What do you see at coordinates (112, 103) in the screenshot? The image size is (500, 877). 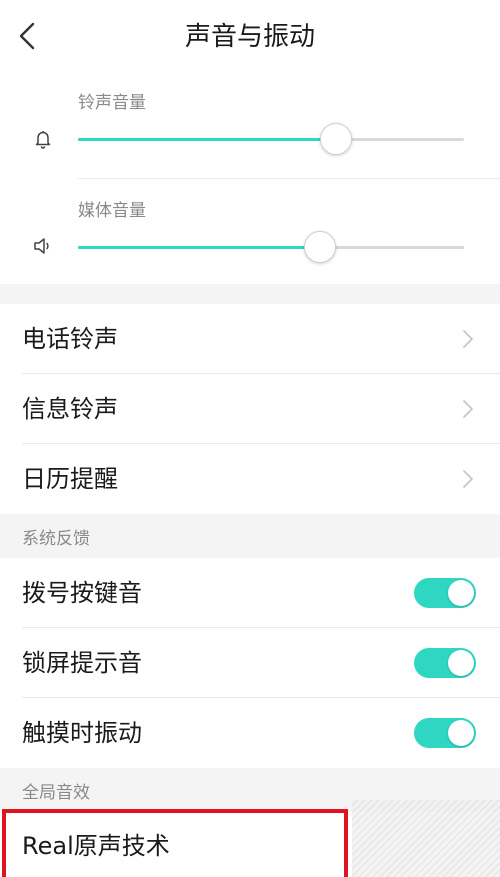 I see `ringtone-volume-label: 铃声音量` at bounding box center [112, 103].